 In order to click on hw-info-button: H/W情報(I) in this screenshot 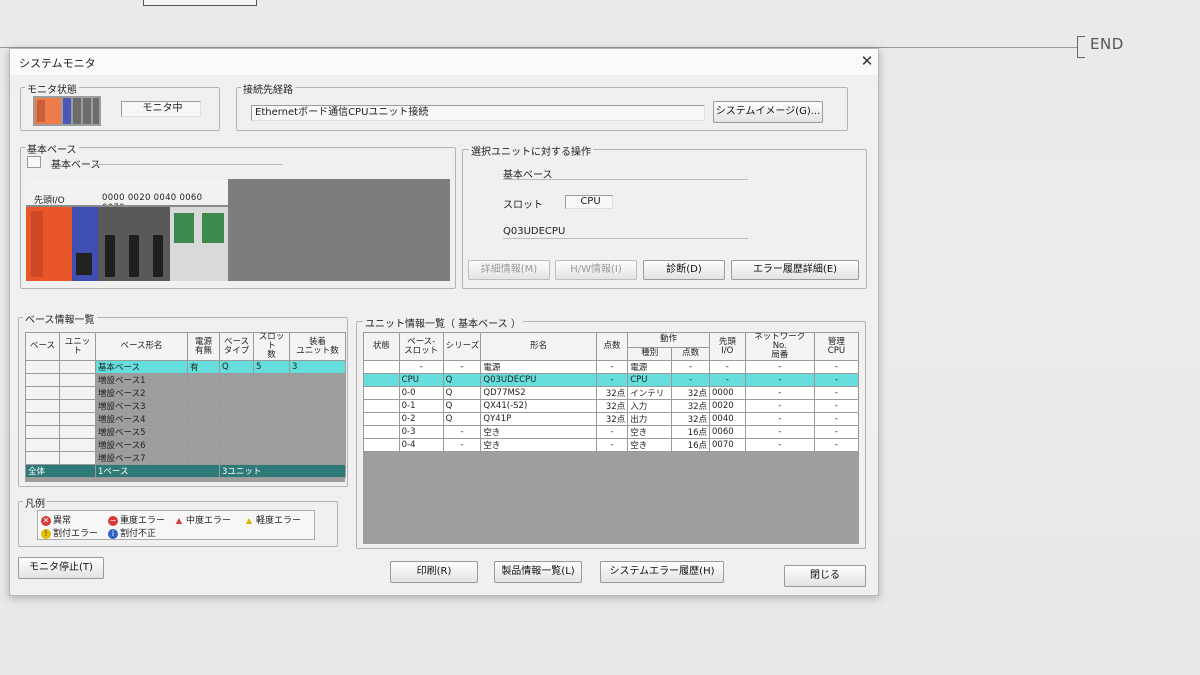, I will do `click(596, 270)`.